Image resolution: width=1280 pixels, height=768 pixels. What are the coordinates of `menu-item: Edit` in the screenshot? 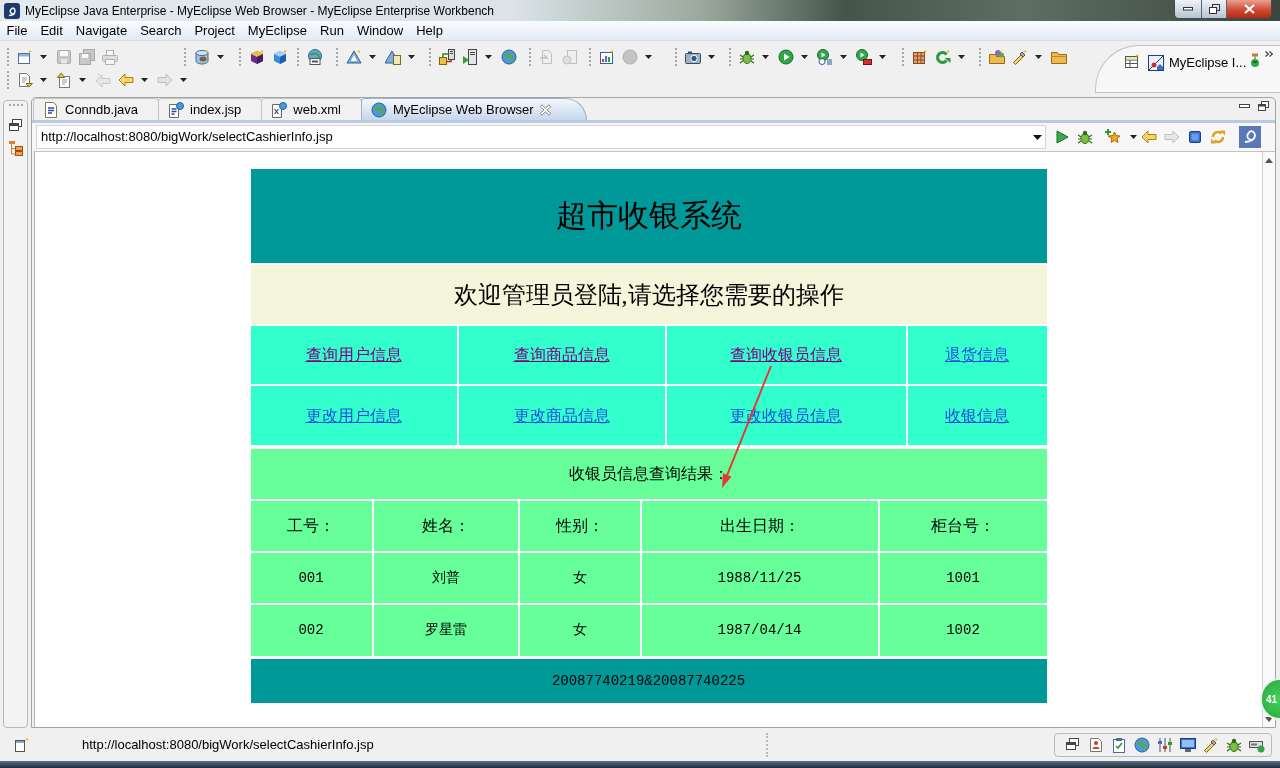 It's located at (51, 30).